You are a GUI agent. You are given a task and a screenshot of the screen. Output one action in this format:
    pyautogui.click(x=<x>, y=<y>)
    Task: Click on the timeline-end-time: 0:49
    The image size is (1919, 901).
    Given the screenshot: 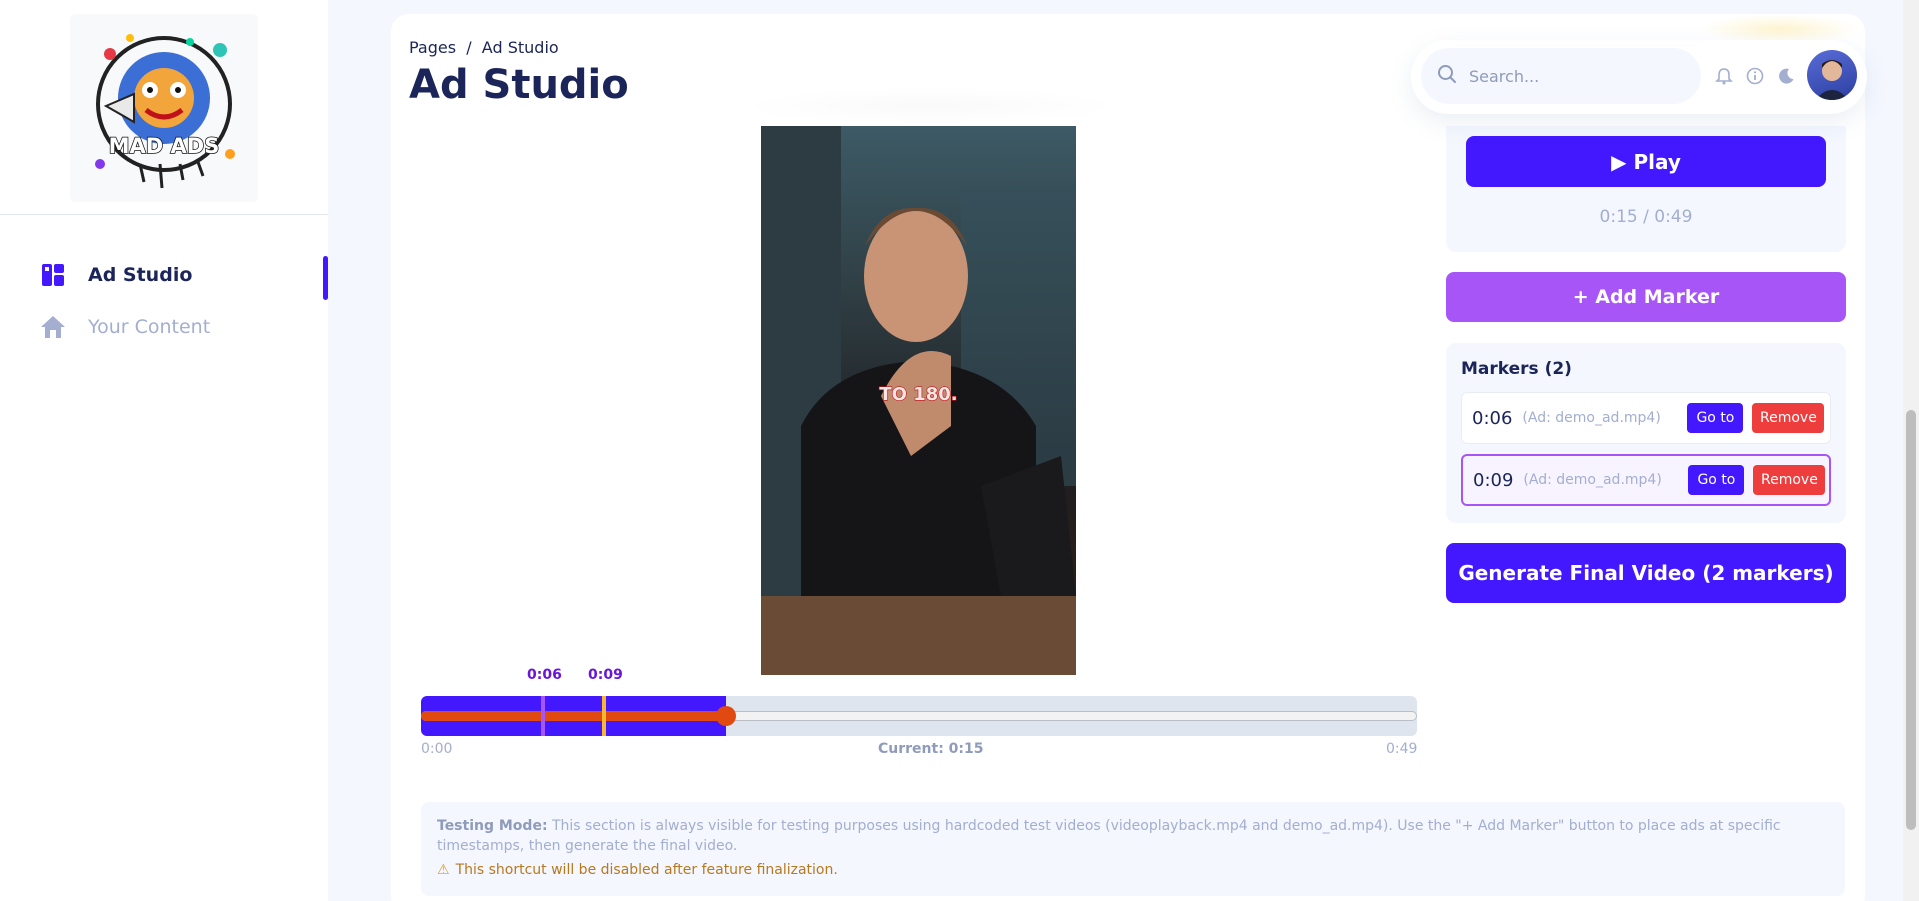 What is the action you would take?
    pyautogui.click(x=1402, y=749)
    